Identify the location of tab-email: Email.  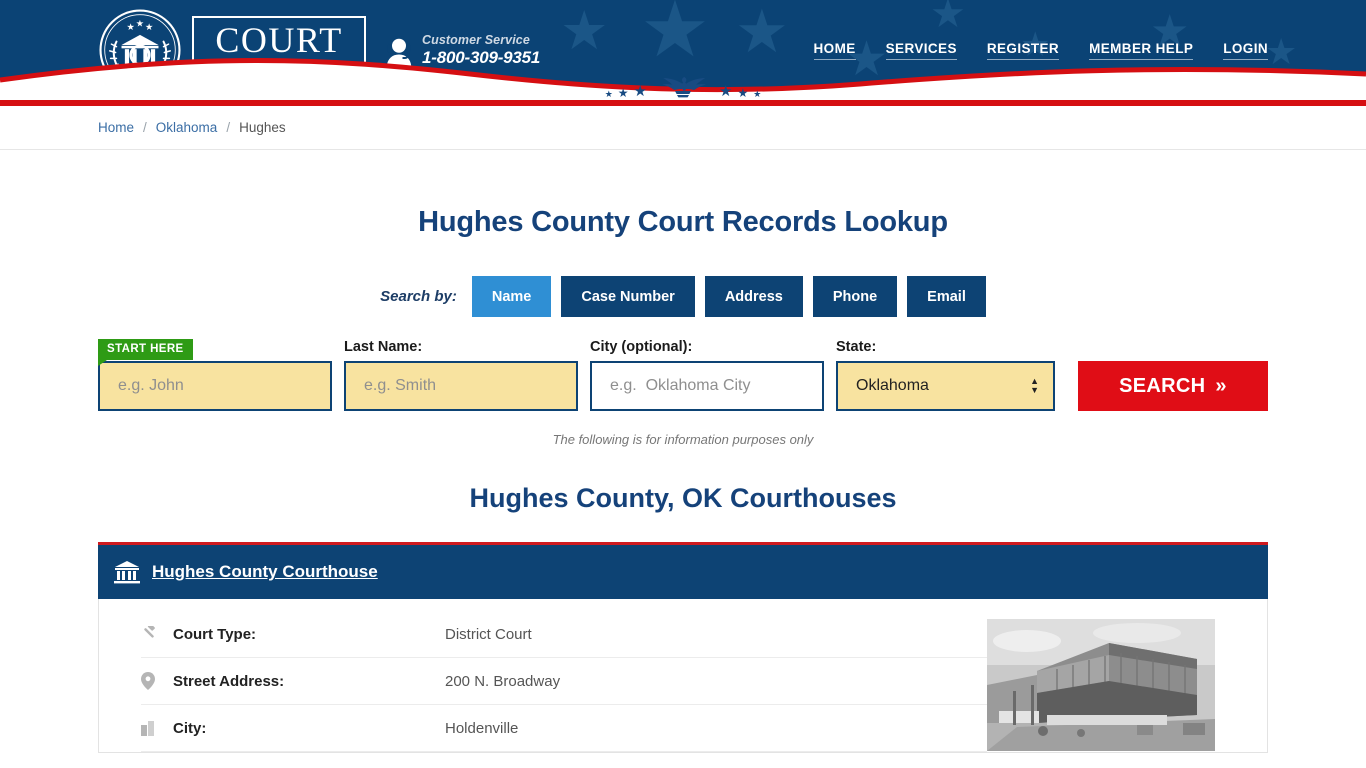
(946, 296).